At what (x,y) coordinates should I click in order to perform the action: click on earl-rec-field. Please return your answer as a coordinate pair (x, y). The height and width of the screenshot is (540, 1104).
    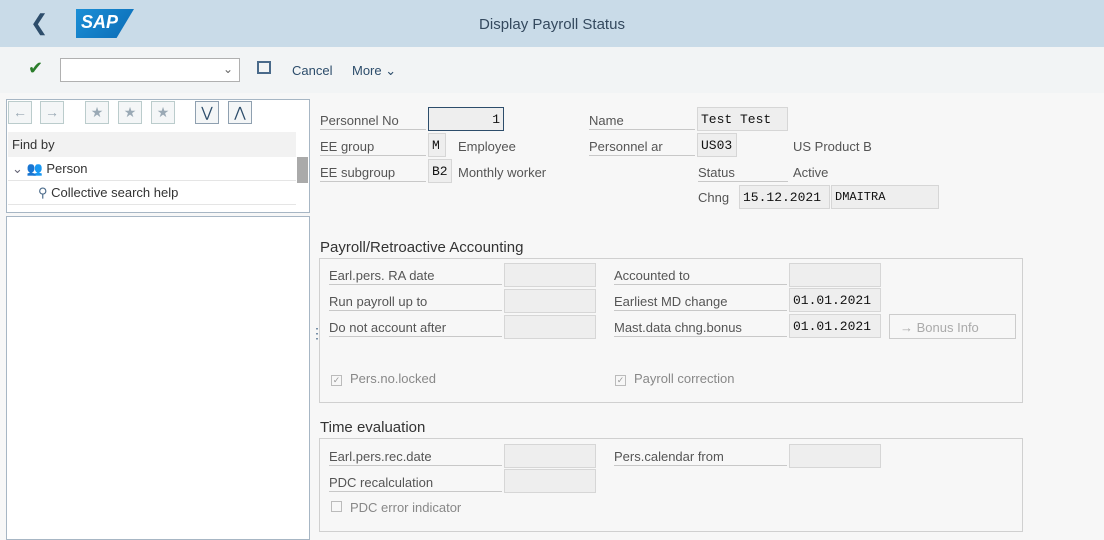
    Looking at the image, I should click on (550, 456).